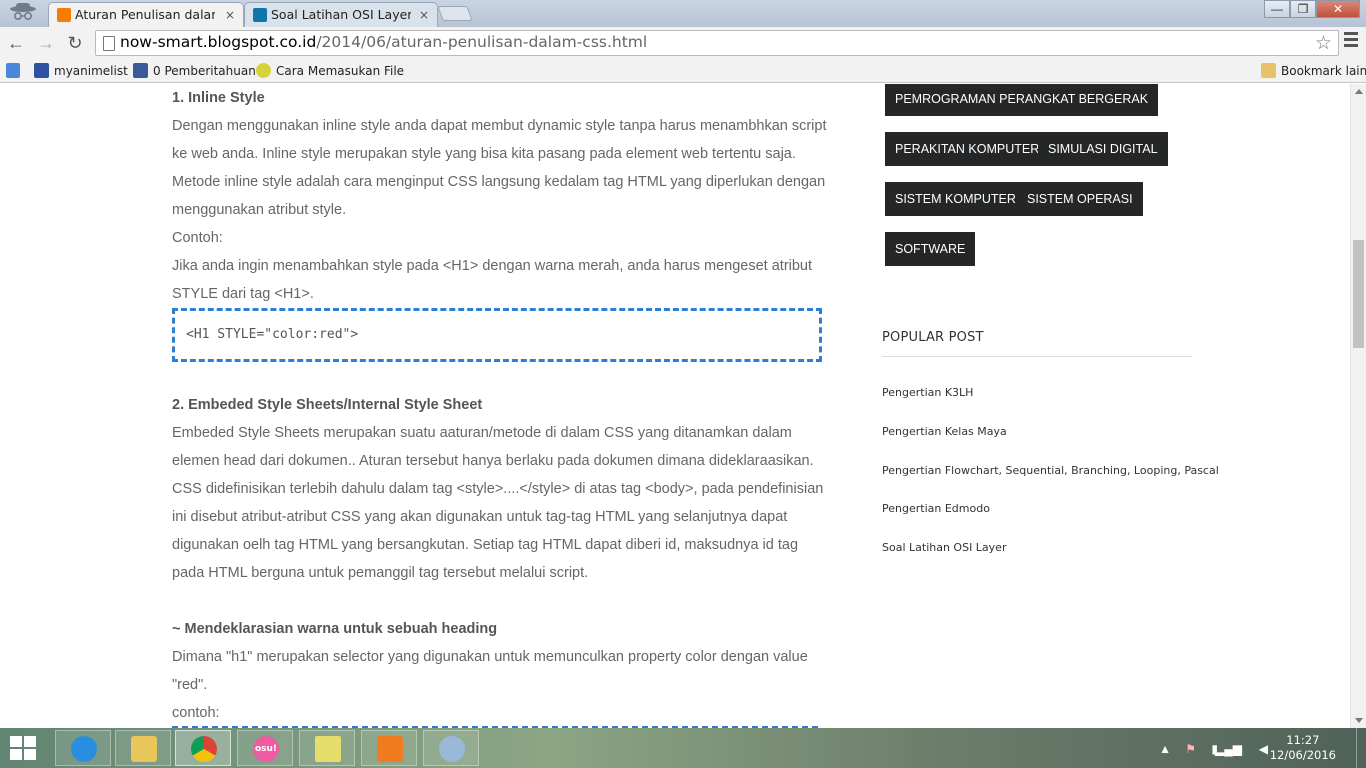 This screenshot has height=768, width=1366. What do you see at coordinates (1358, 294) in the screenshot?
I see `scroll-thumb` at bounding box center [1358, 294].